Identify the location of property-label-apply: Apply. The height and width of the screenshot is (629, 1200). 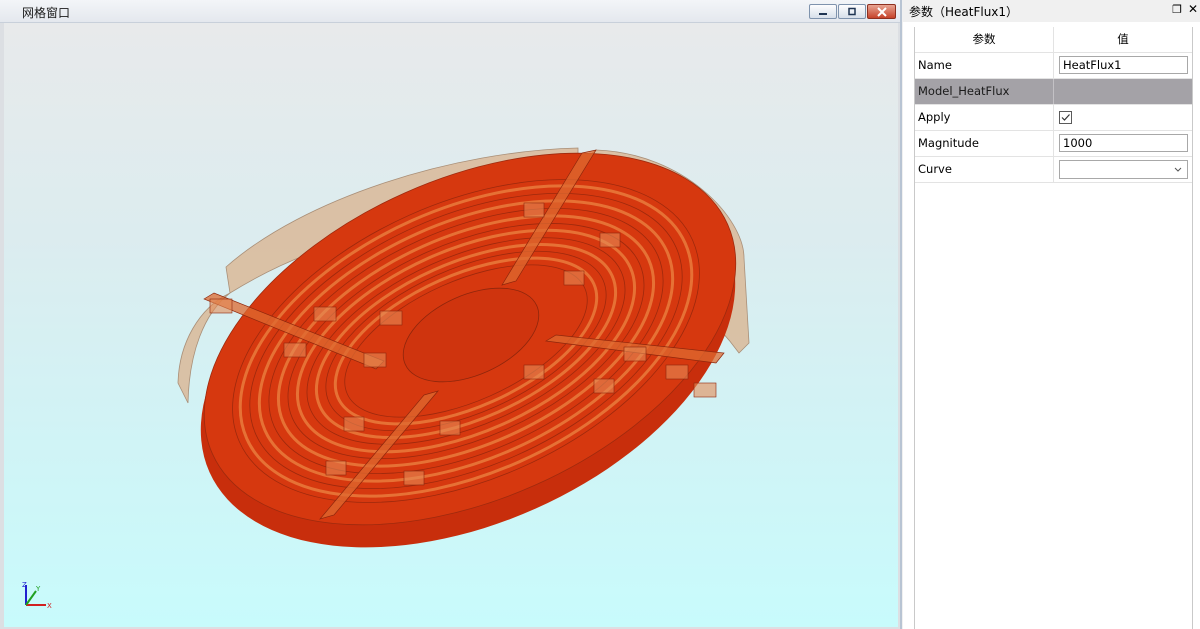
(984, 117).